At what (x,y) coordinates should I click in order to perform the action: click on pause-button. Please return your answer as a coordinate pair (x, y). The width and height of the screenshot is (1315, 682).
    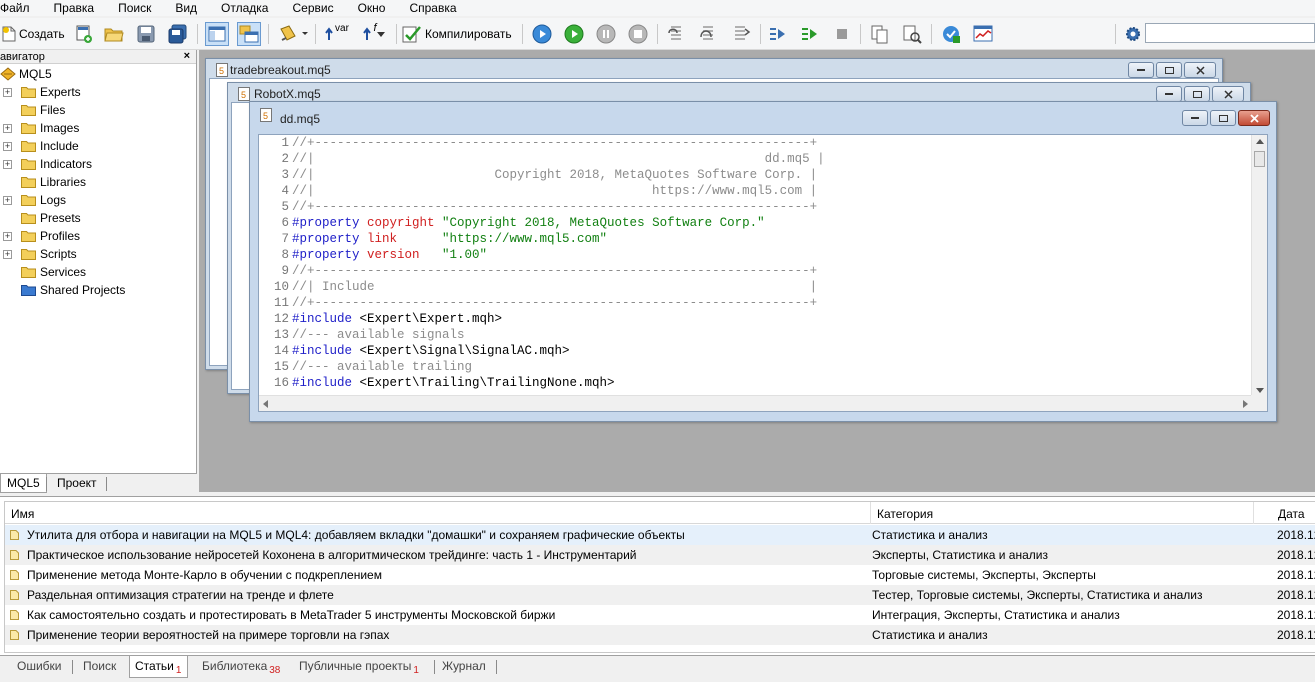
    Looking at the image, I should click on (606, 34).